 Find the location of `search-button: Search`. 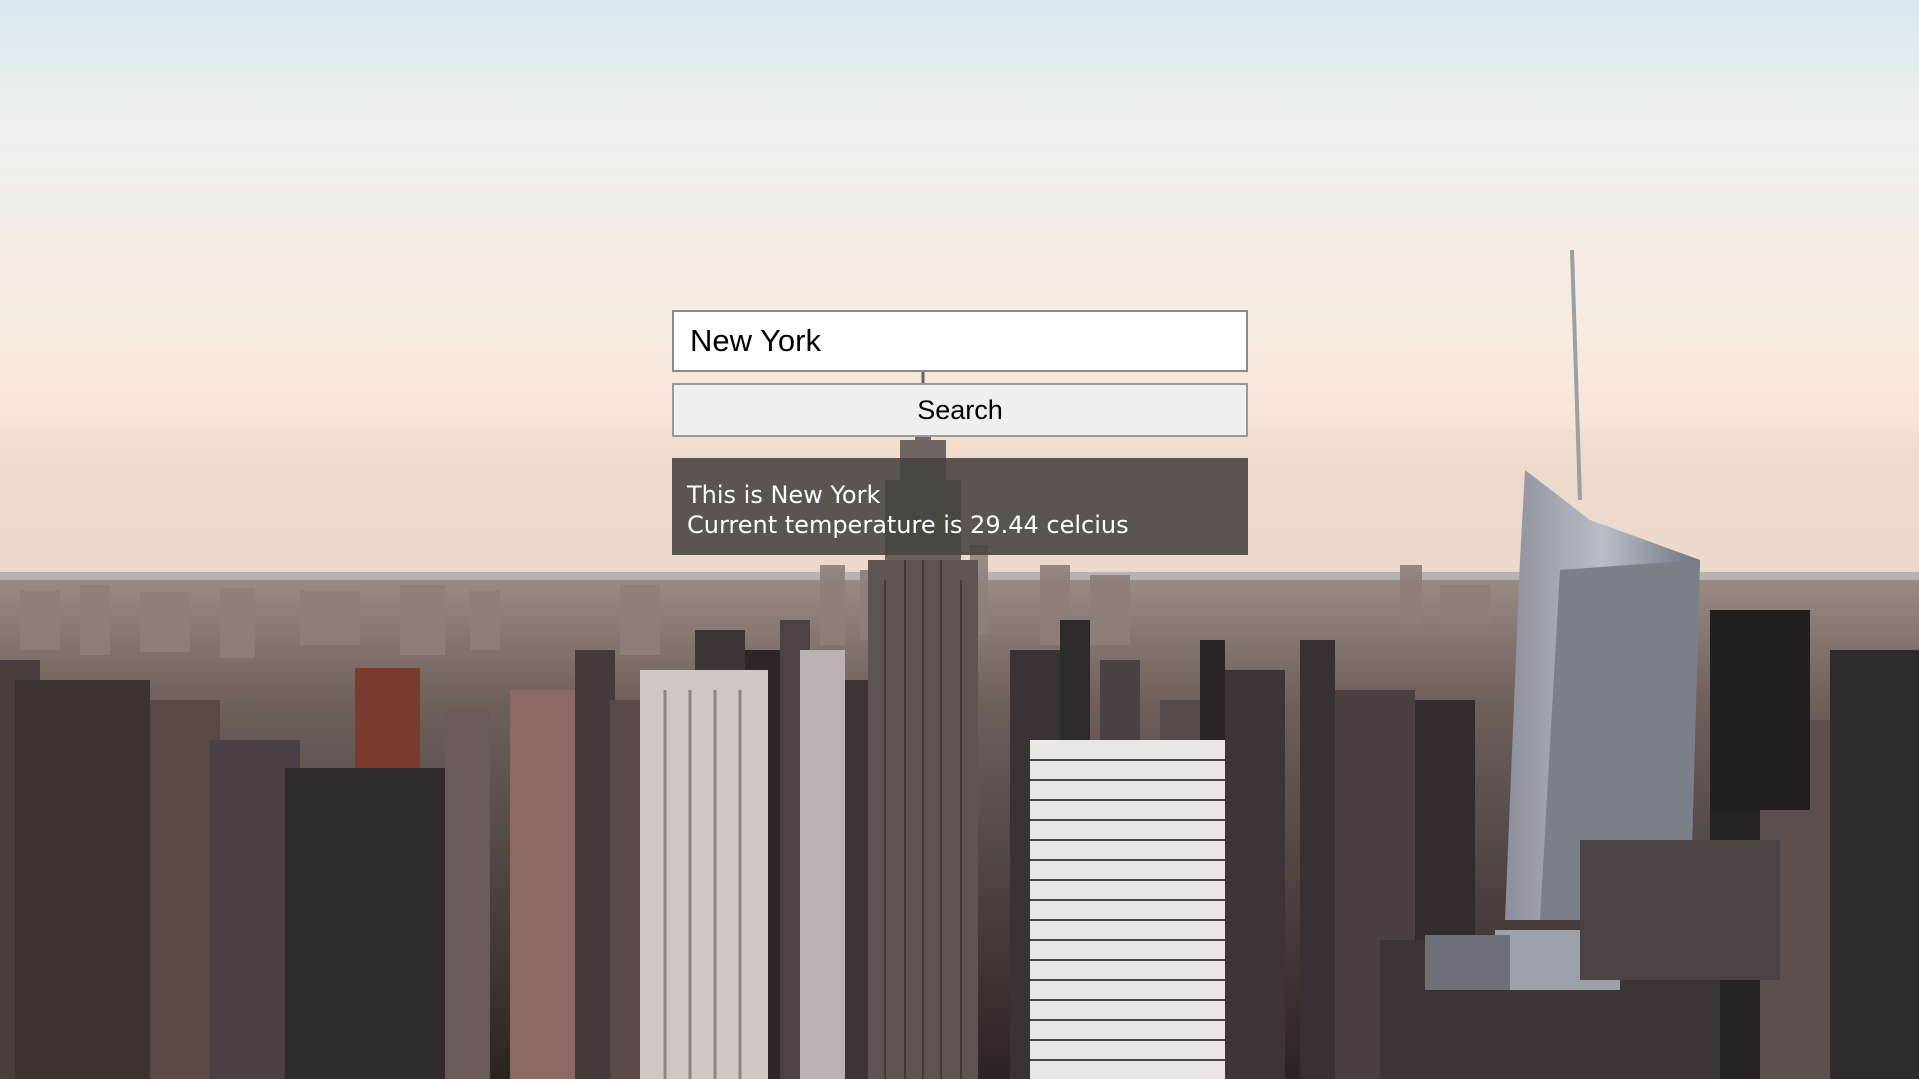

search-button: Search is located at coordinates (960, 410).